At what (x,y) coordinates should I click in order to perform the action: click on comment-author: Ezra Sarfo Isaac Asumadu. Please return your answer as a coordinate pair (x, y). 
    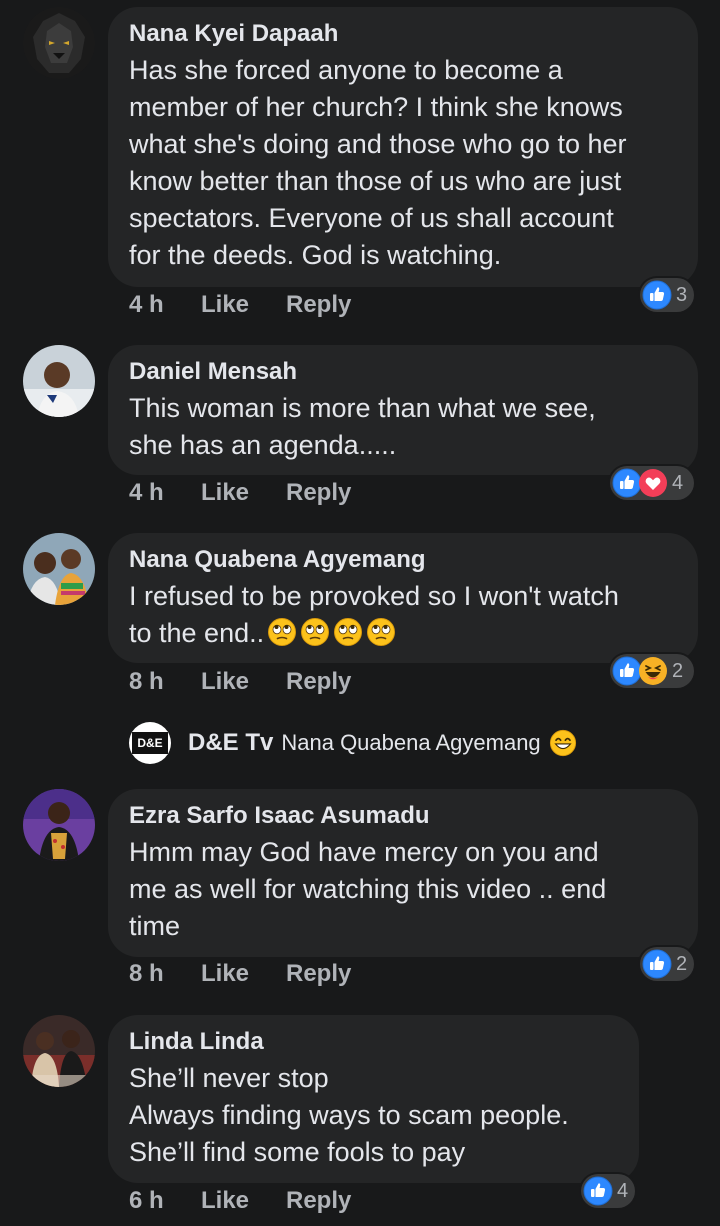
    Looking at the image, I should click on (402, 816).